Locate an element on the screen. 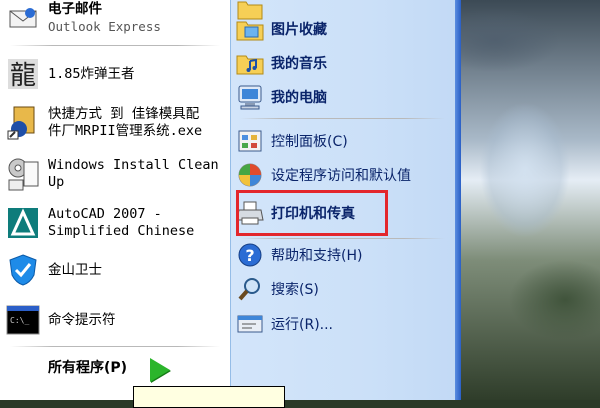  recent-item-autocad: AutoCAD 2007 - Simplified Chinese is located at coordinates (115, 223).